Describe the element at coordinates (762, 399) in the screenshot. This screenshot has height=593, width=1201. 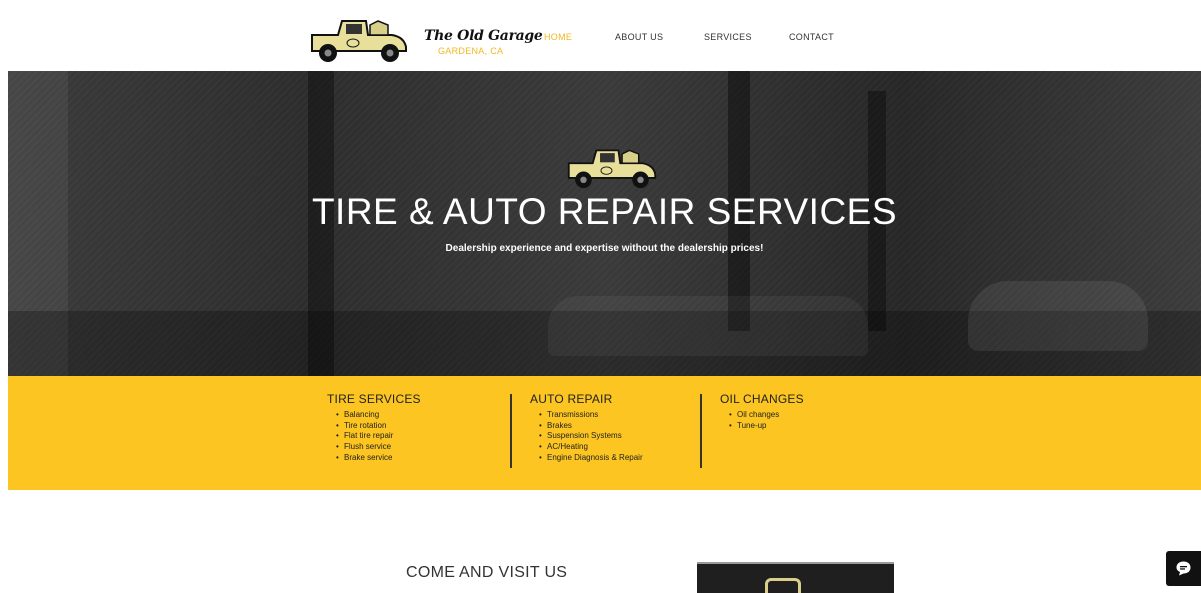
I see `service-heading: OIL CHANGES` at that location.